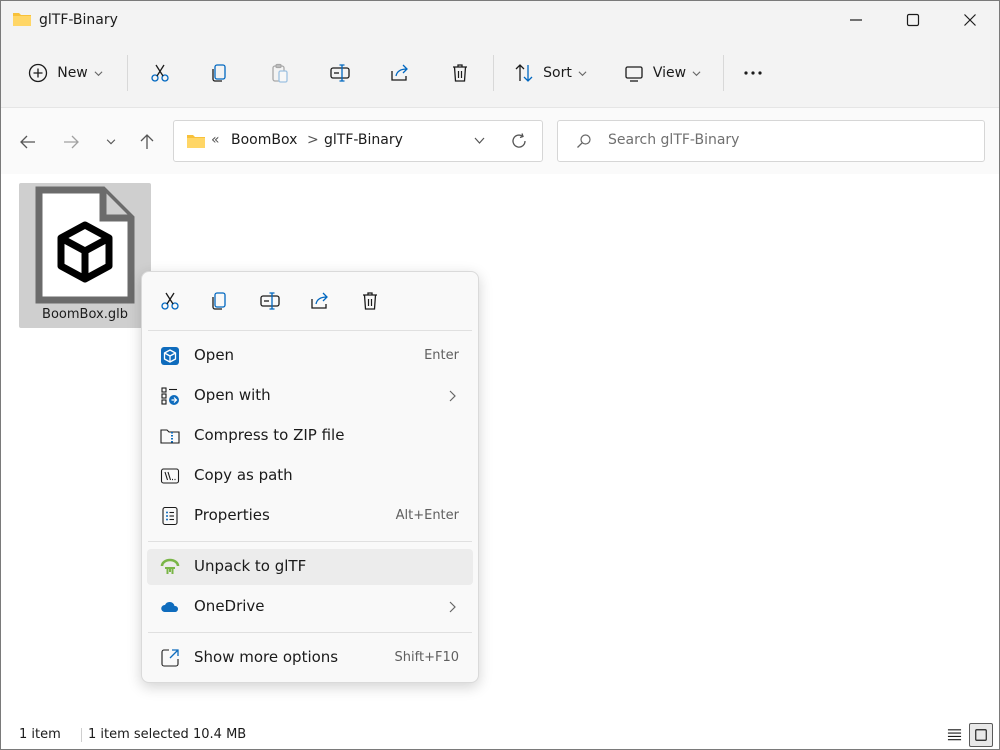 Image resolution: width=1000 pixels, height=750 pixels. What do you see at coordinates (220, 734) in the screenshot?
I see `selection-size: 10.4 MB` at bounding box center [220, 734].